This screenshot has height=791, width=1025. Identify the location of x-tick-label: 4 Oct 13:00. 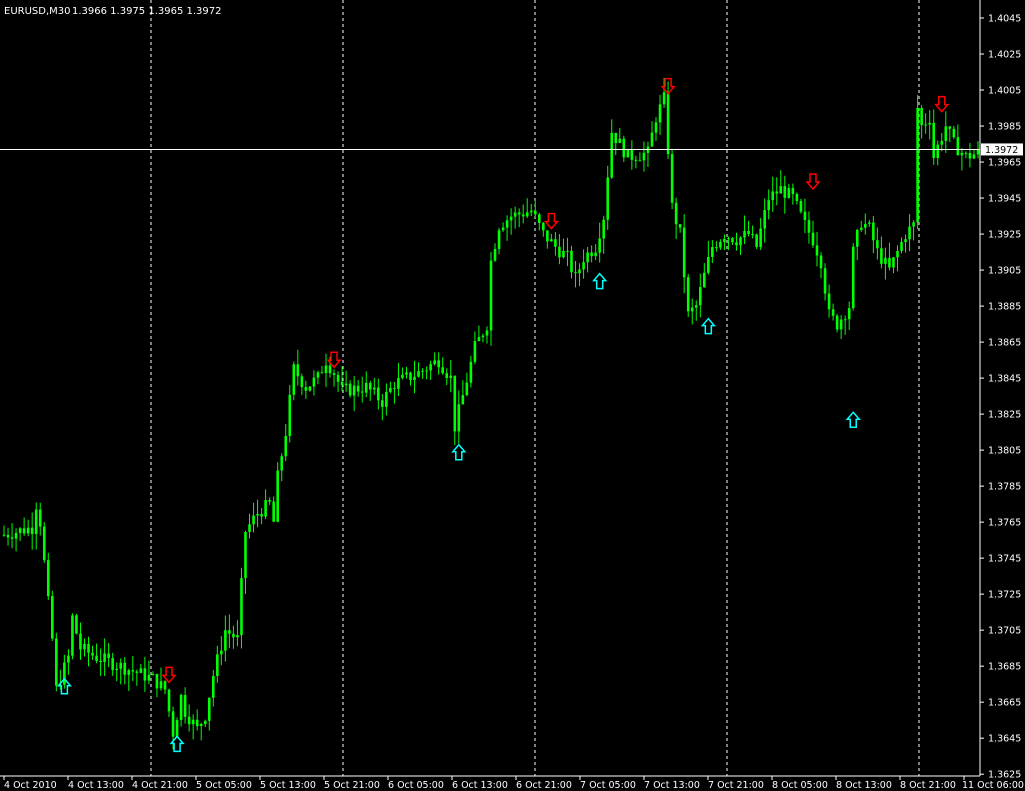
(96, 785).